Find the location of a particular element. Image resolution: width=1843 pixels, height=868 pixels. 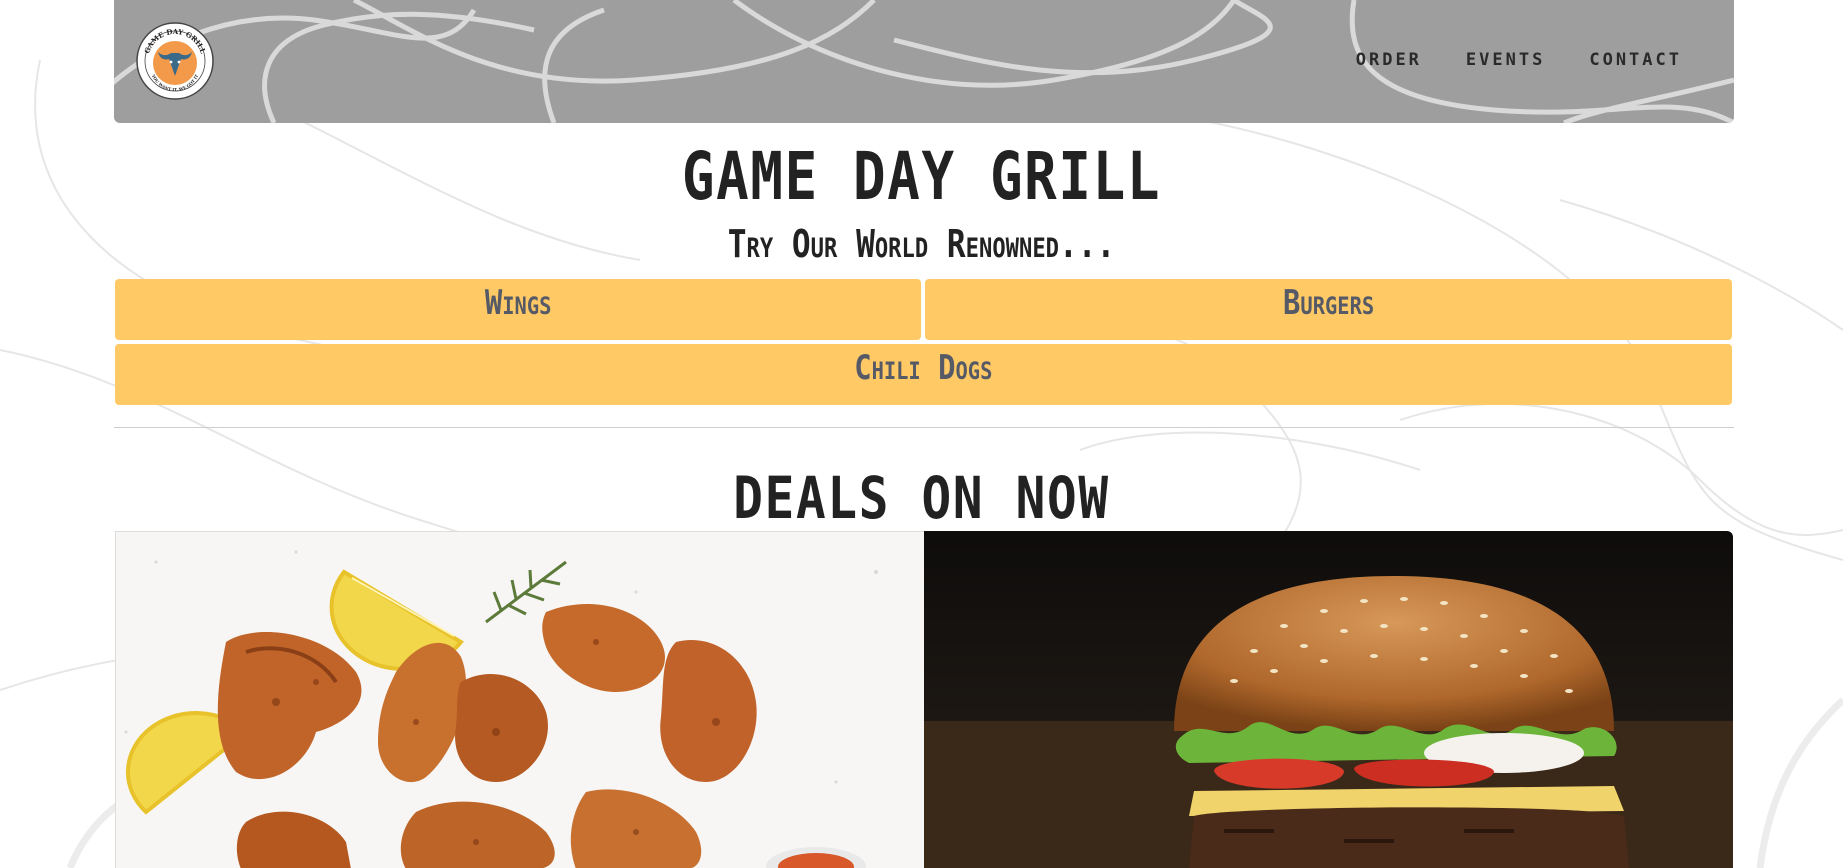

menu-button-label: Chili Dogs is located at coordinates (923, 368).